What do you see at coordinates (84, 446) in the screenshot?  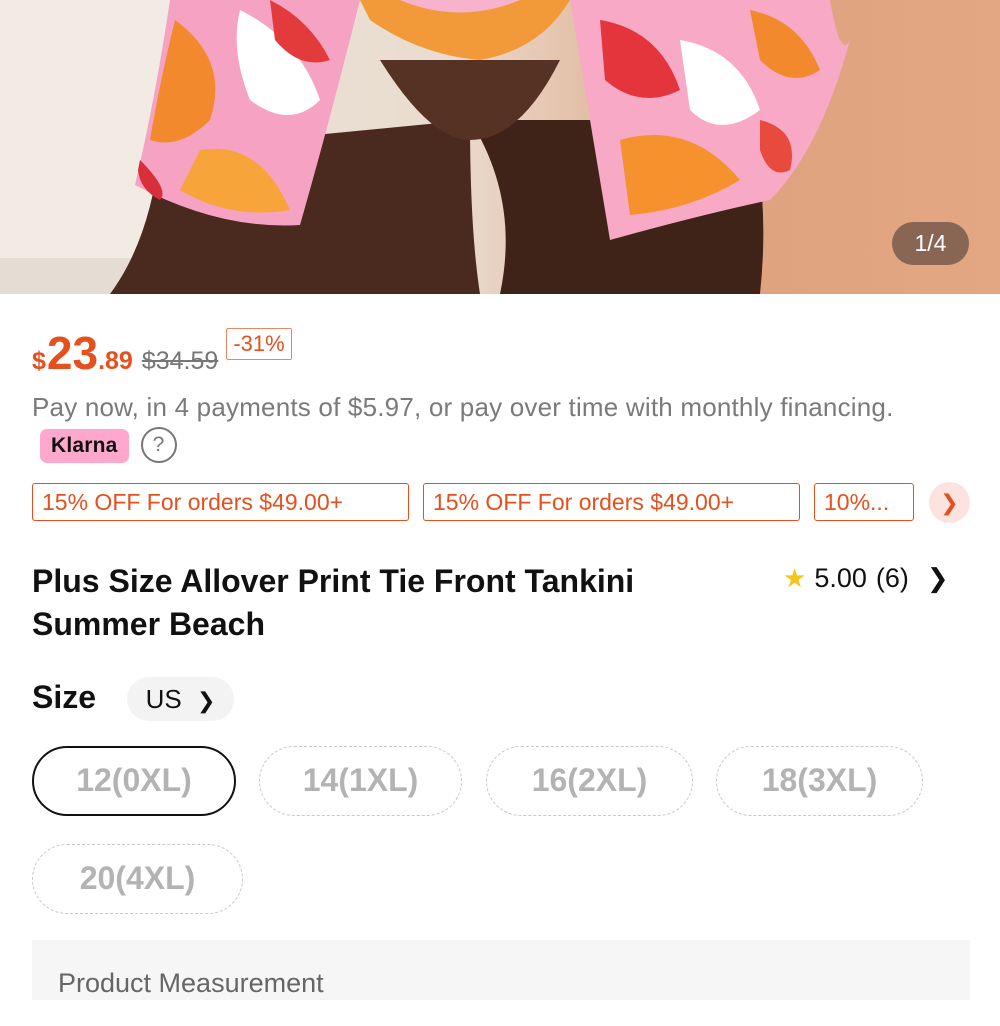 I see `klarna-logo: Klarna` at bounding box center [84, 446].